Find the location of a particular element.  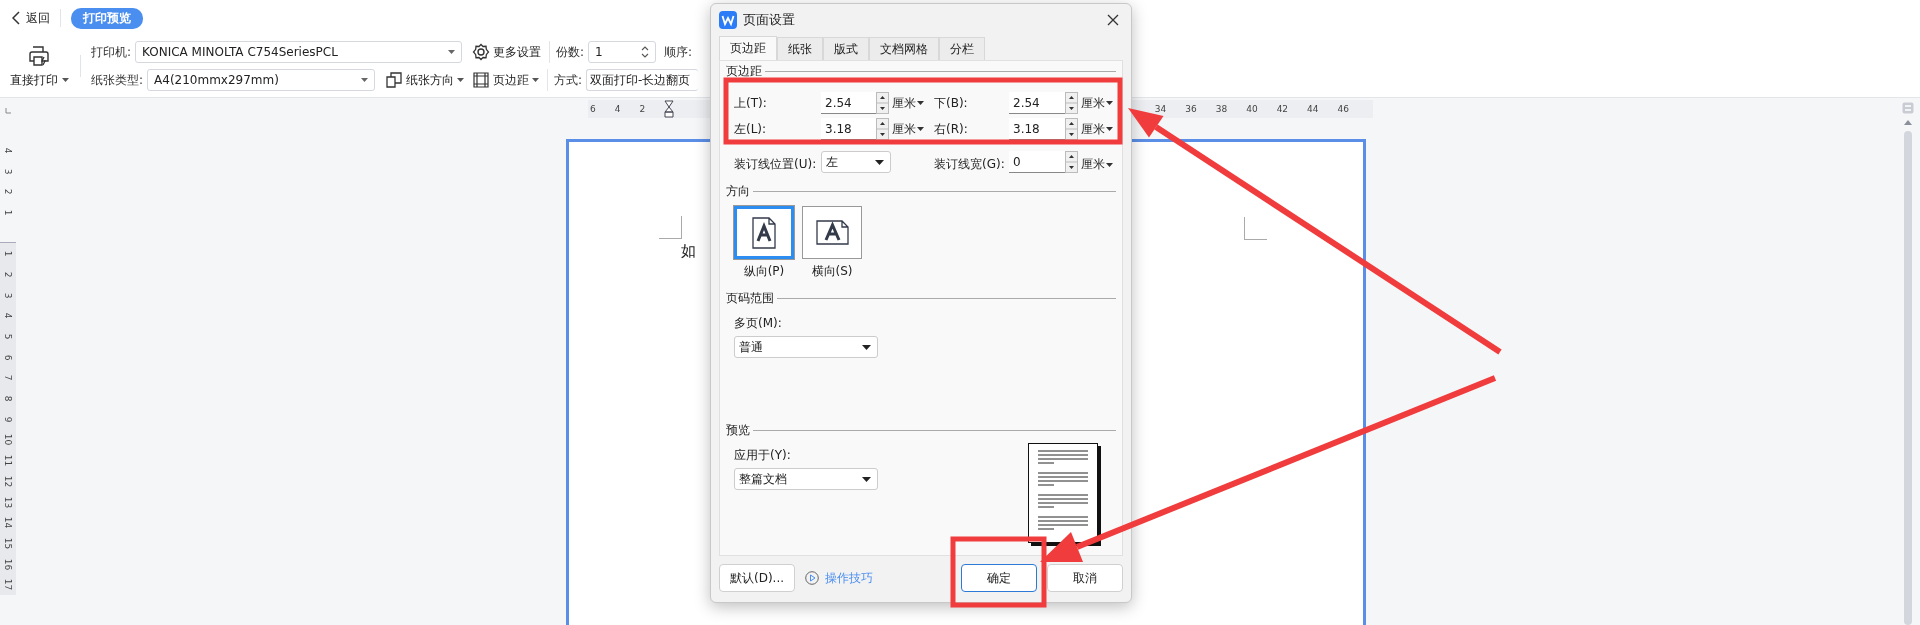

scrollbar-thumb is located at coordinates (1908, 378).